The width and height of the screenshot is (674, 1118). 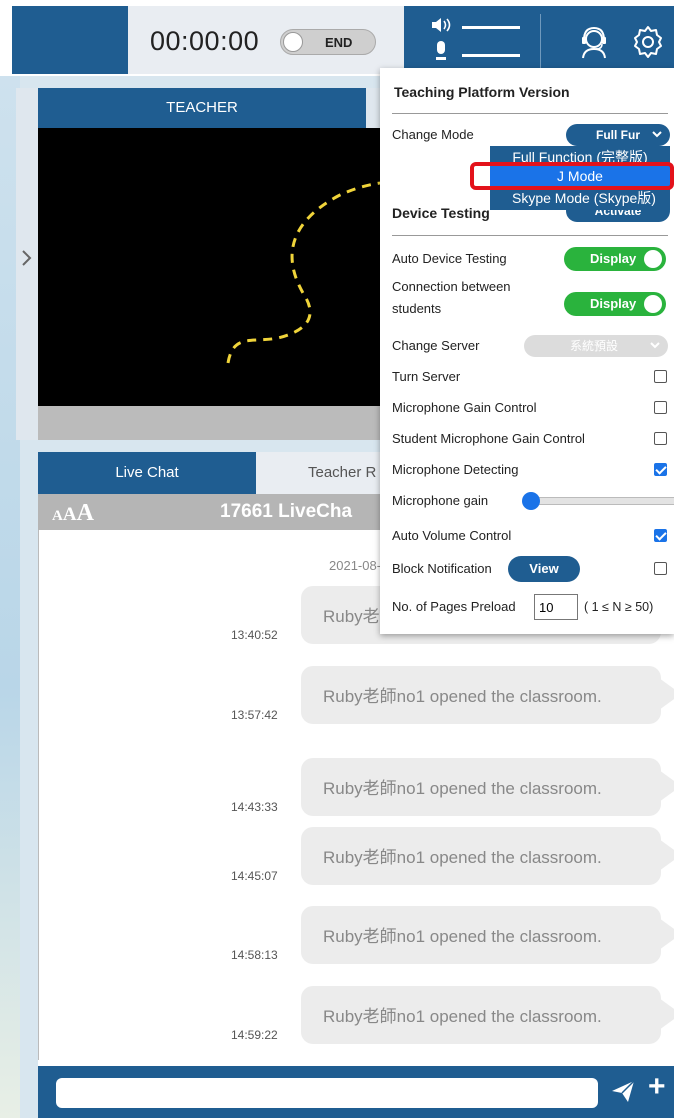 I want to click on end-class-toggle: END, so click(x=328, y=42).